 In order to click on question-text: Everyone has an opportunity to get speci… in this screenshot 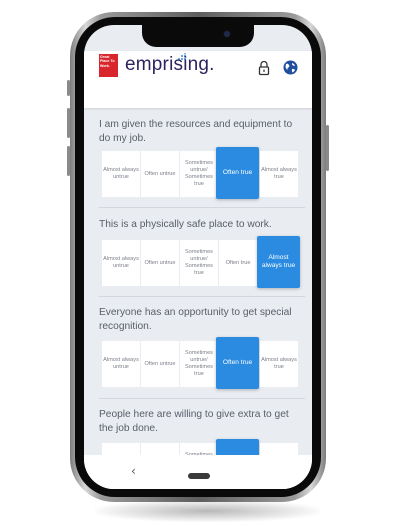, I will do `click(195, 319)`.